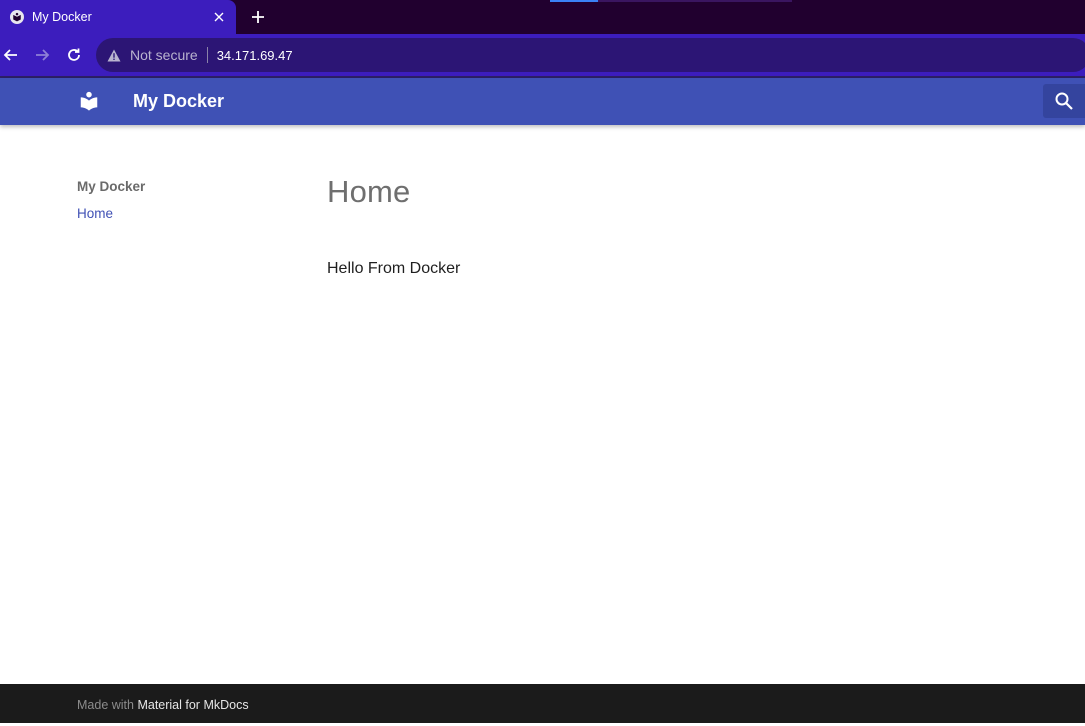 Image resolution: width=1085 pixels, height=726 pixels. I want to click on sidebar-item-home: Home, so click(95, 213).